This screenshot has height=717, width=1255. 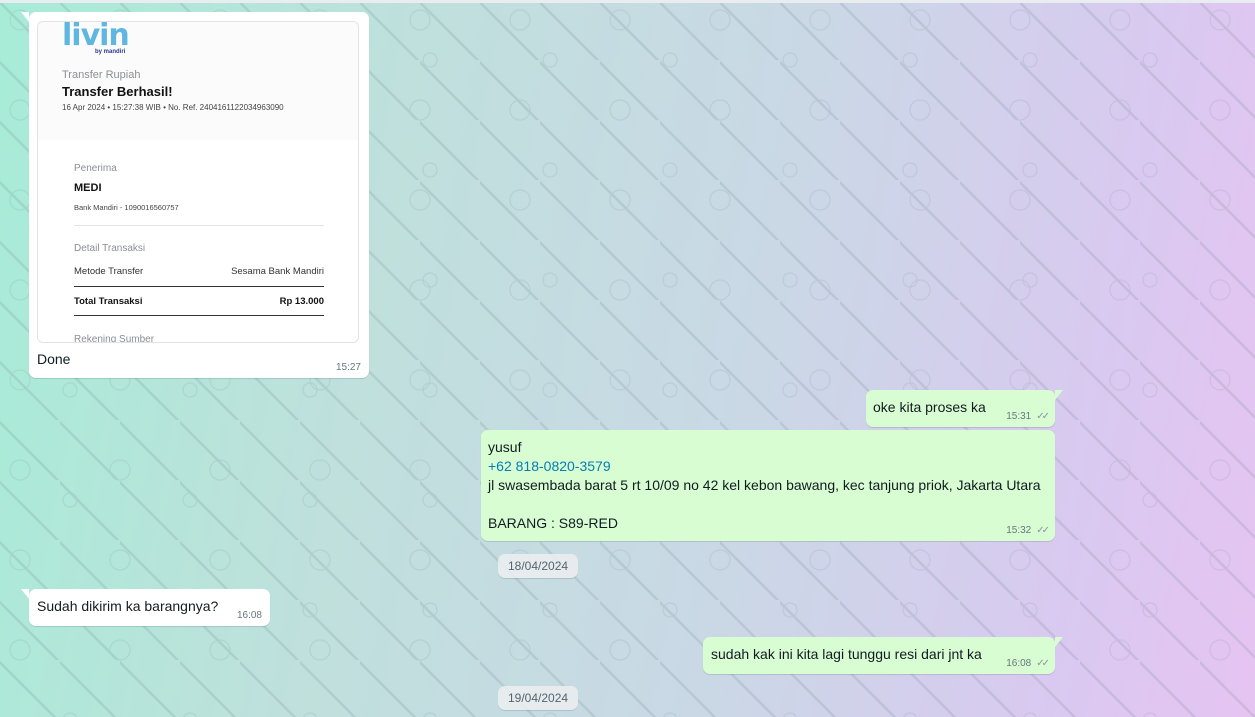 What do you see at coordinates (110, 52) in the screenshot?
I see `logo-subtitle: by mandiri` at bounding box center [110, 52].